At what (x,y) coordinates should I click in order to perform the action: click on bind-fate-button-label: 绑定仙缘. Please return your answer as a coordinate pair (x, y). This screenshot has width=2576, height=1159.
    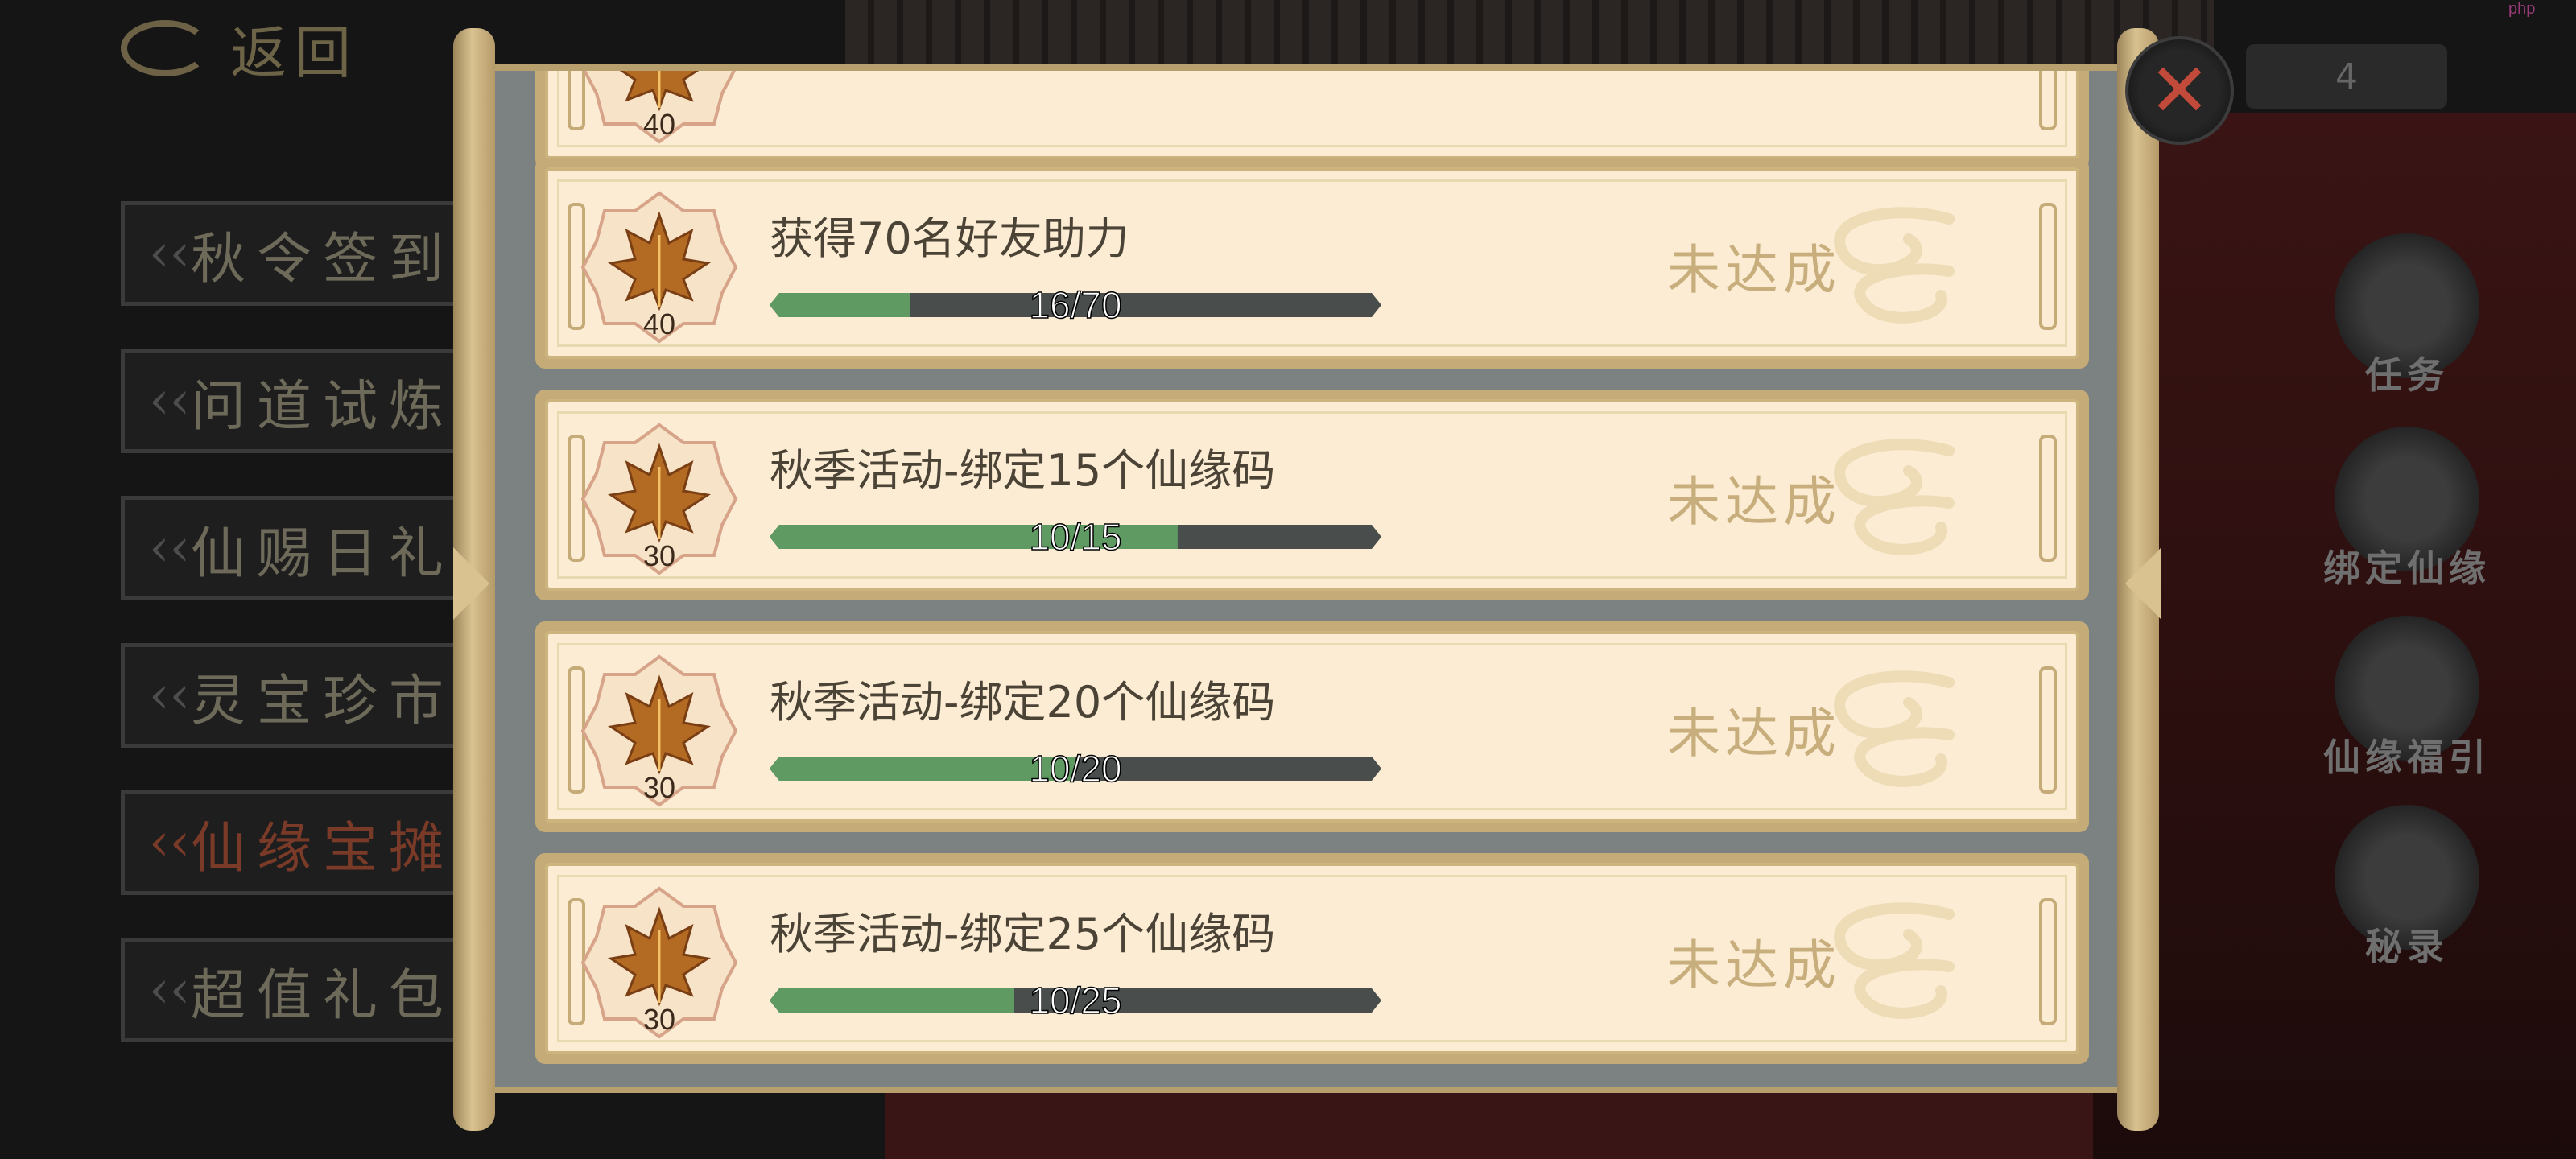
    Looking at the image, I should click on (2407, 568).